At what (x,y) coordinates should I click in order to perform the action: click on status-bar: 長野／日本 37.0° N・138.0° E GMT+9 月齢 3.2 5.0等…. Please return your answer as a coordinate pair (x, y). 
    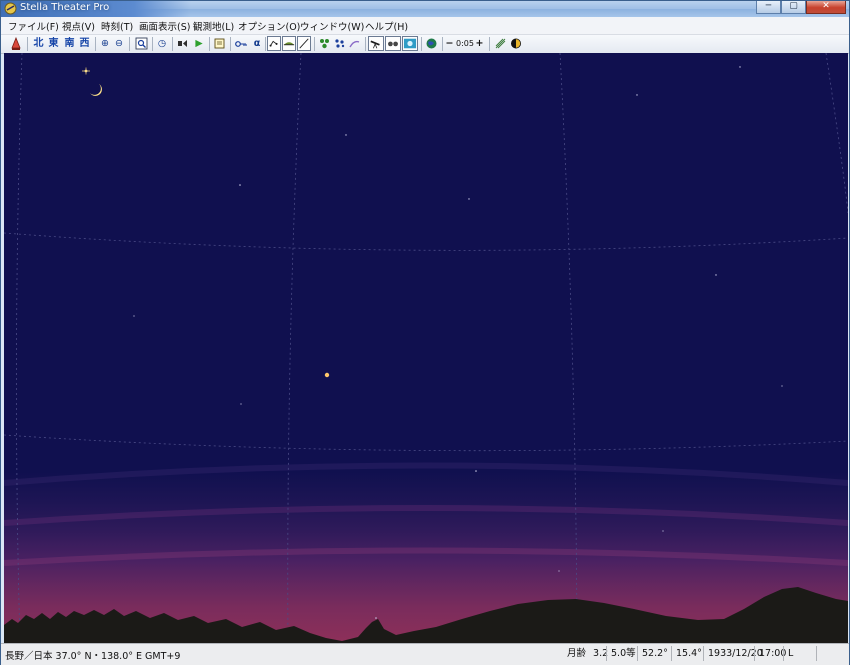
    Looking at the image, I should click on (425, 654).